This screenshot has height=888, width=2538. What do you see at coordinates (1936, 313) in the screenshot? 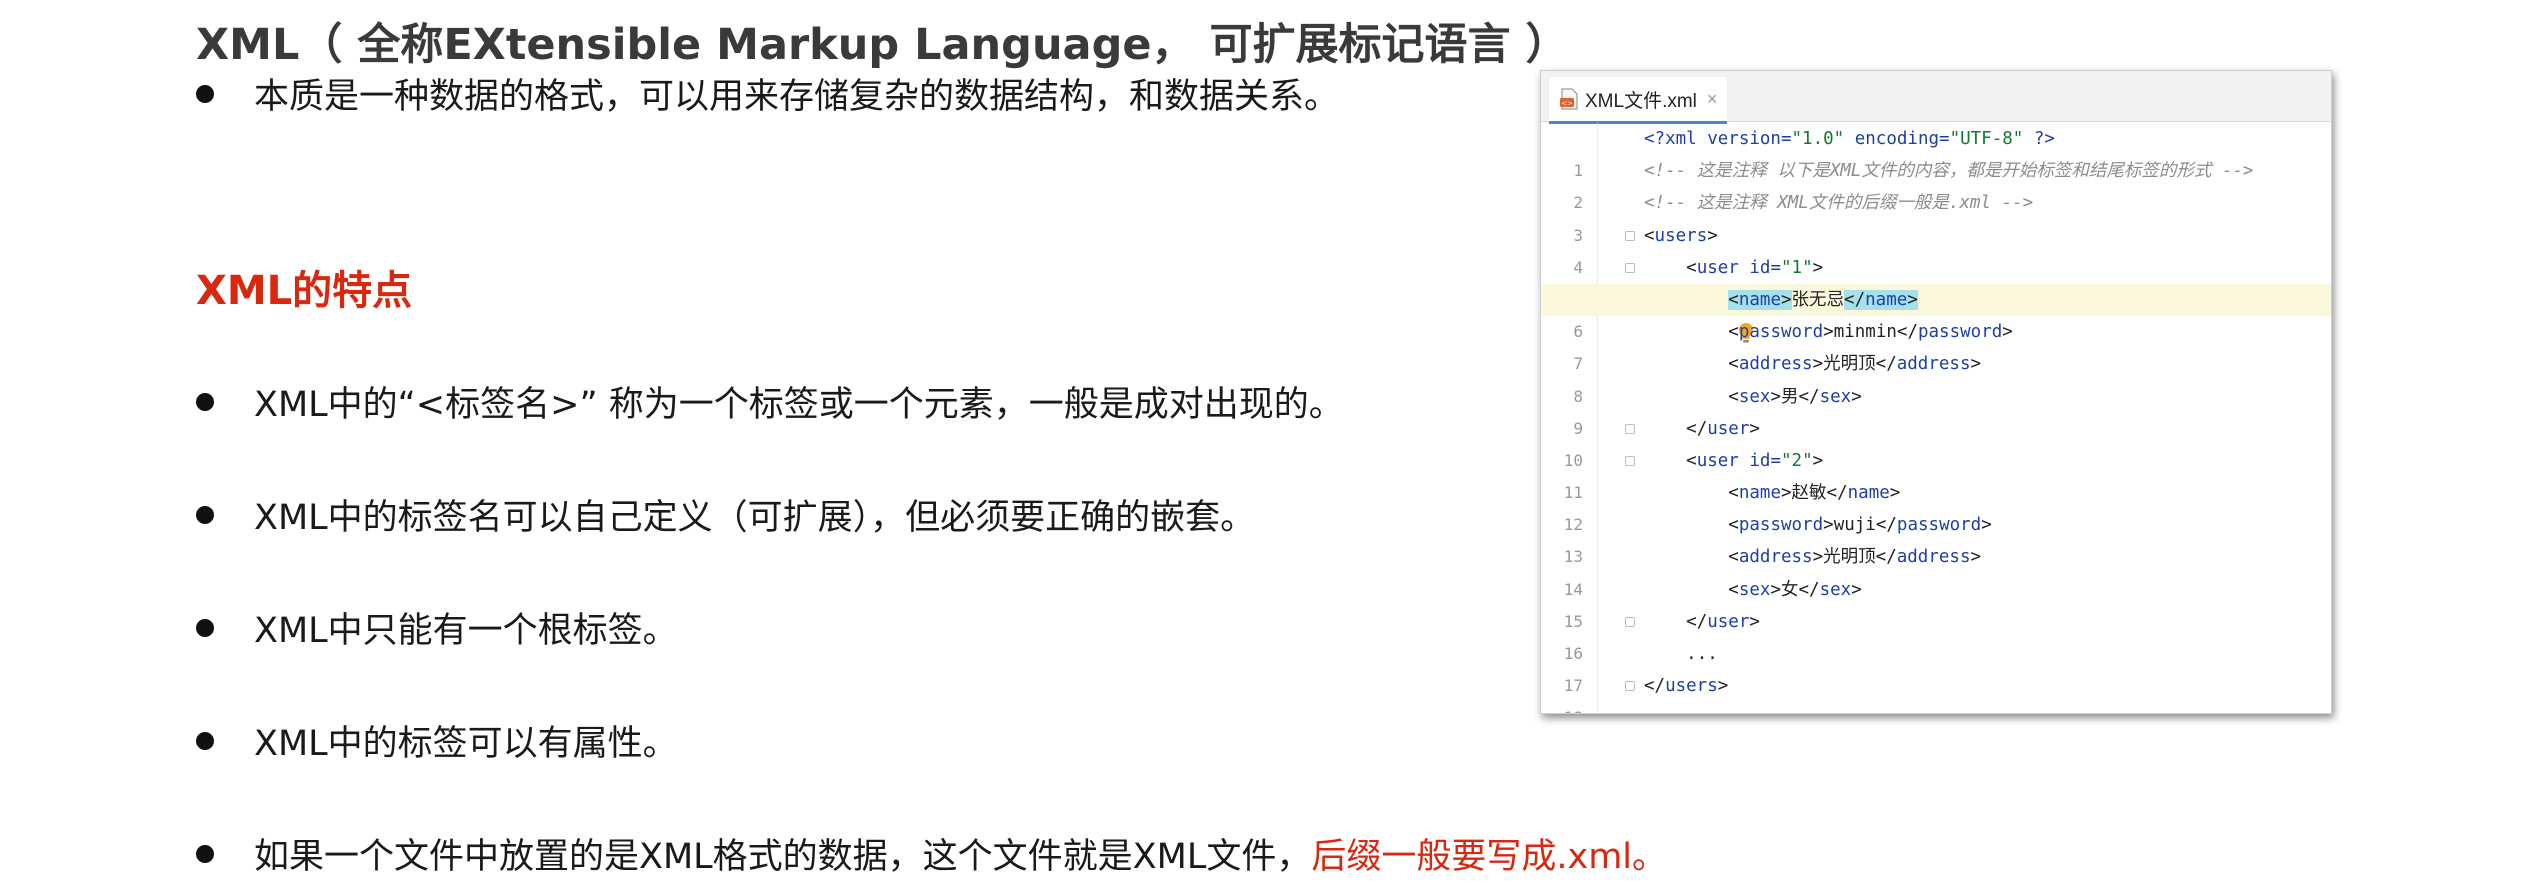
I see `code-line-active: 6 <name>张无忌</name>` at bounding box center [1936, 313].